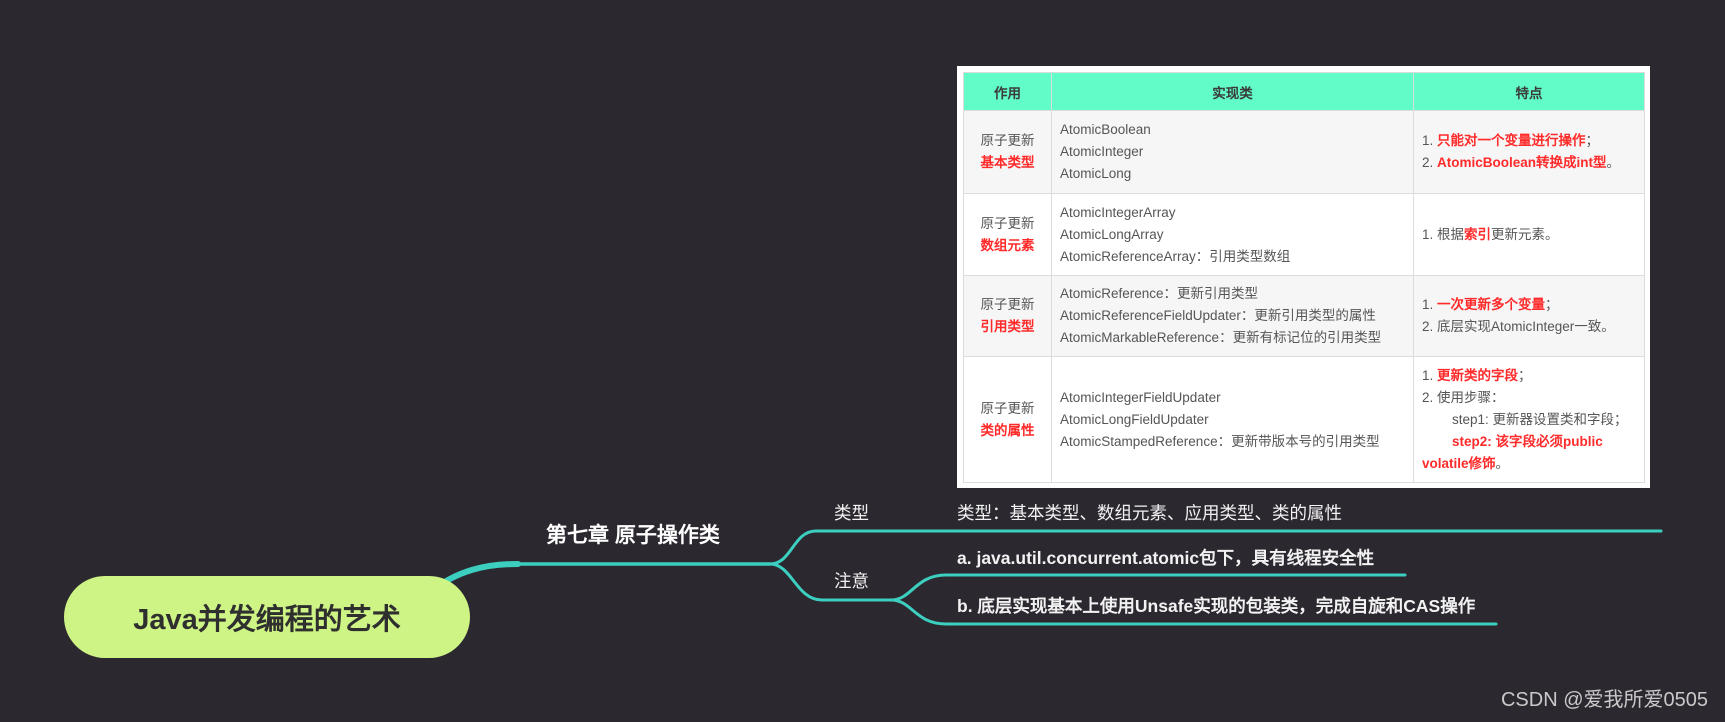  I want to click on classes-cell: AtomicBoolean AtomicInteger AtomicLong, so click(1232, 152).